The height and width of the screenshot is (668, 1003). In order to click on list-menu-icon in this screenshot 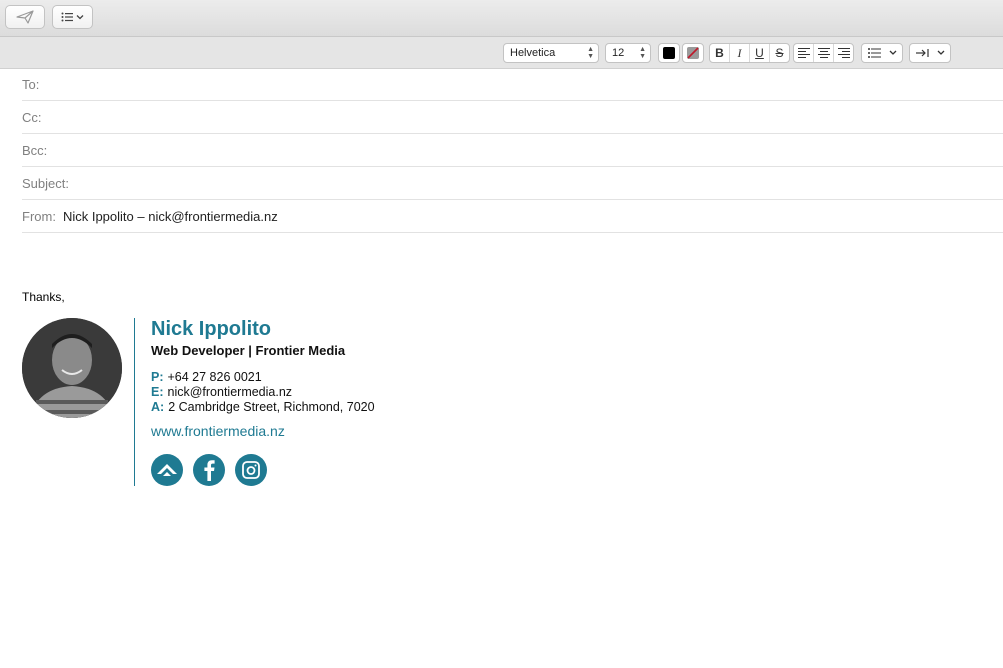, I will do `click(72, 17)`.